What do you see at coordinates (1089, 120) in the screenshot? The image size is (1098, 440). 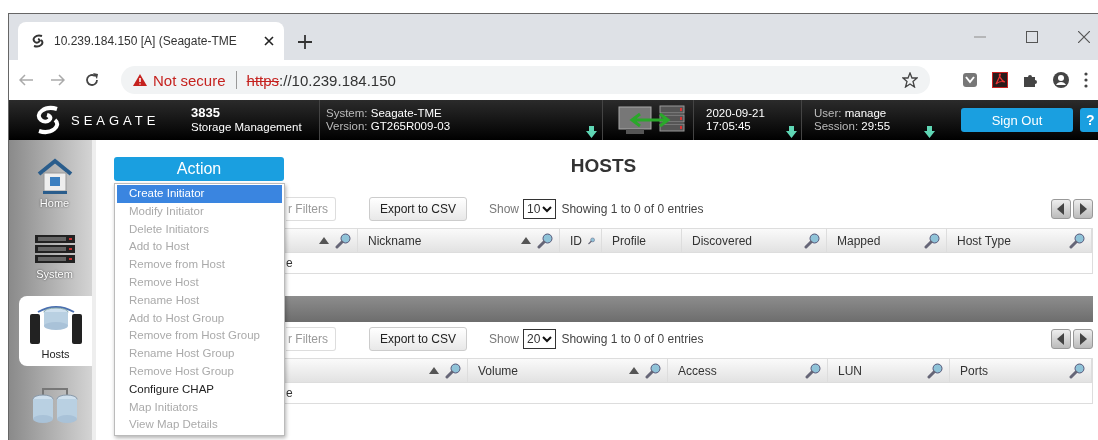 I see `help-button: ?` at bounding box center [1089, 120].